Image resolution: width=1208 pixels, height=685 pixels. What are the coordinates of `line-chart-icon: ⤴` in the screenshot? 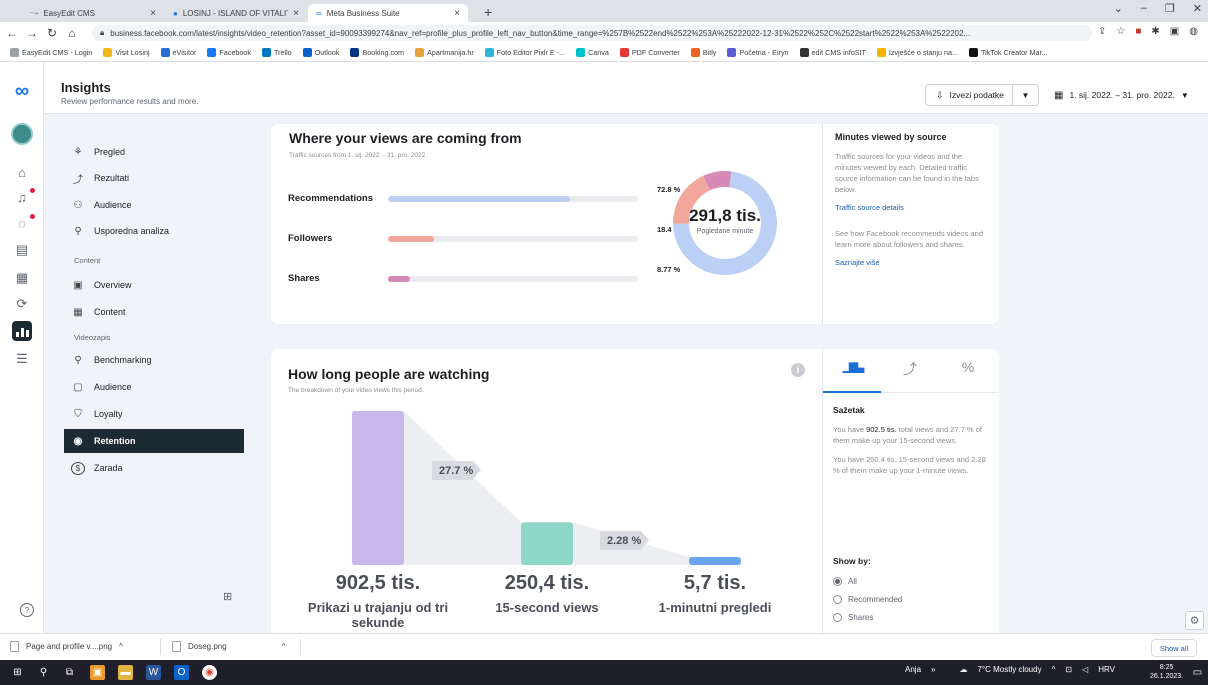 It's located at (910, 369).